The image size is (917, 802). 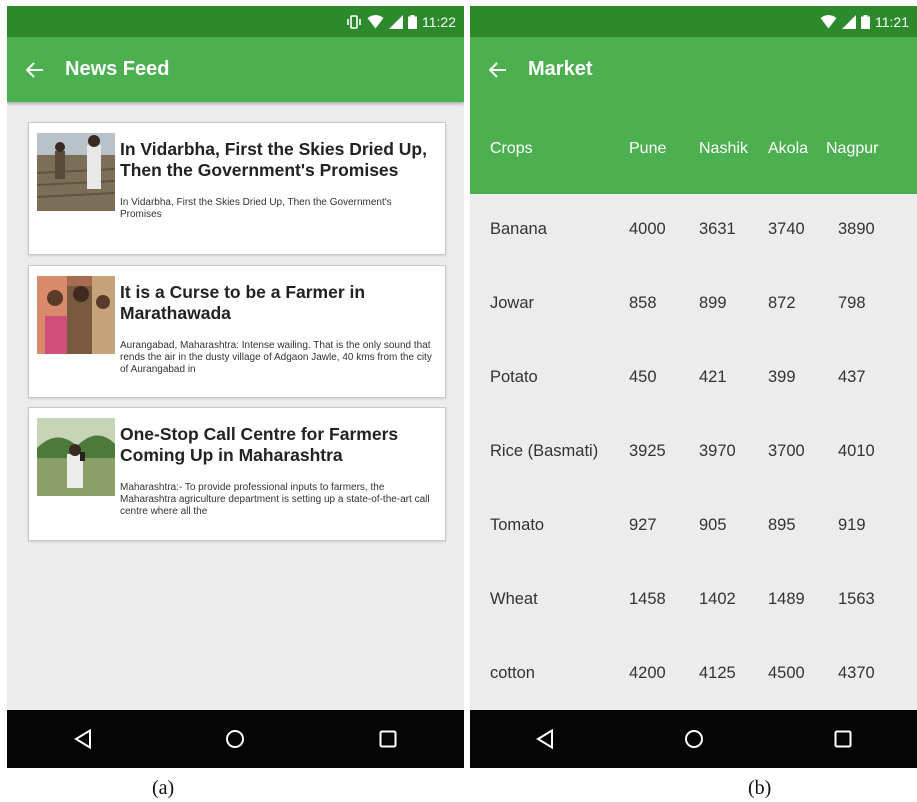 What do you see at coordinates (713, 525) in the screenshot?
I see `price-cell: 905` at bounding box center [713, 525].